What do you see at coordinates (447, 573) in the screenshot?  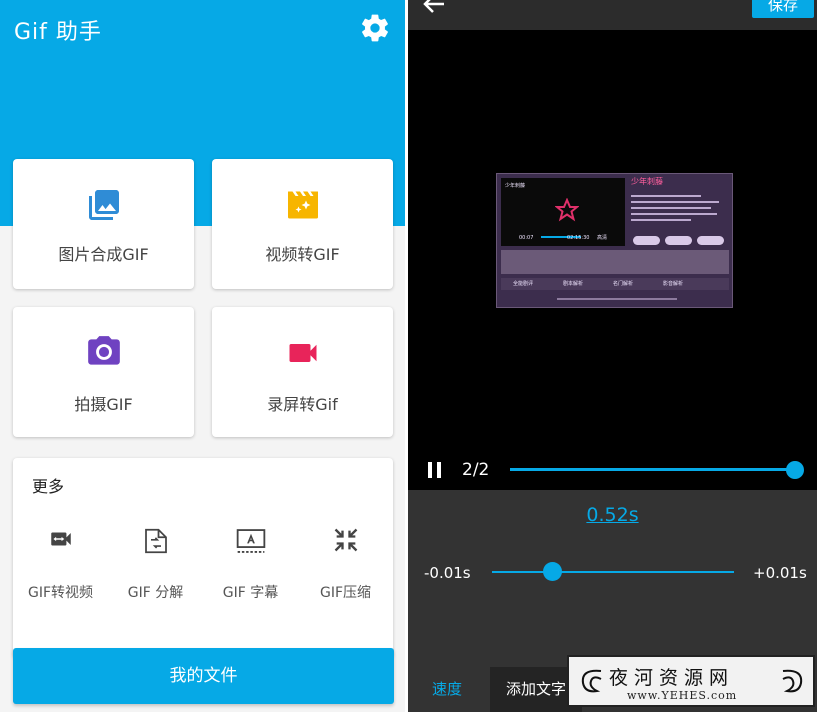 I see `speed-decrease-label: -0.01s` at bounding box center [447, 573].